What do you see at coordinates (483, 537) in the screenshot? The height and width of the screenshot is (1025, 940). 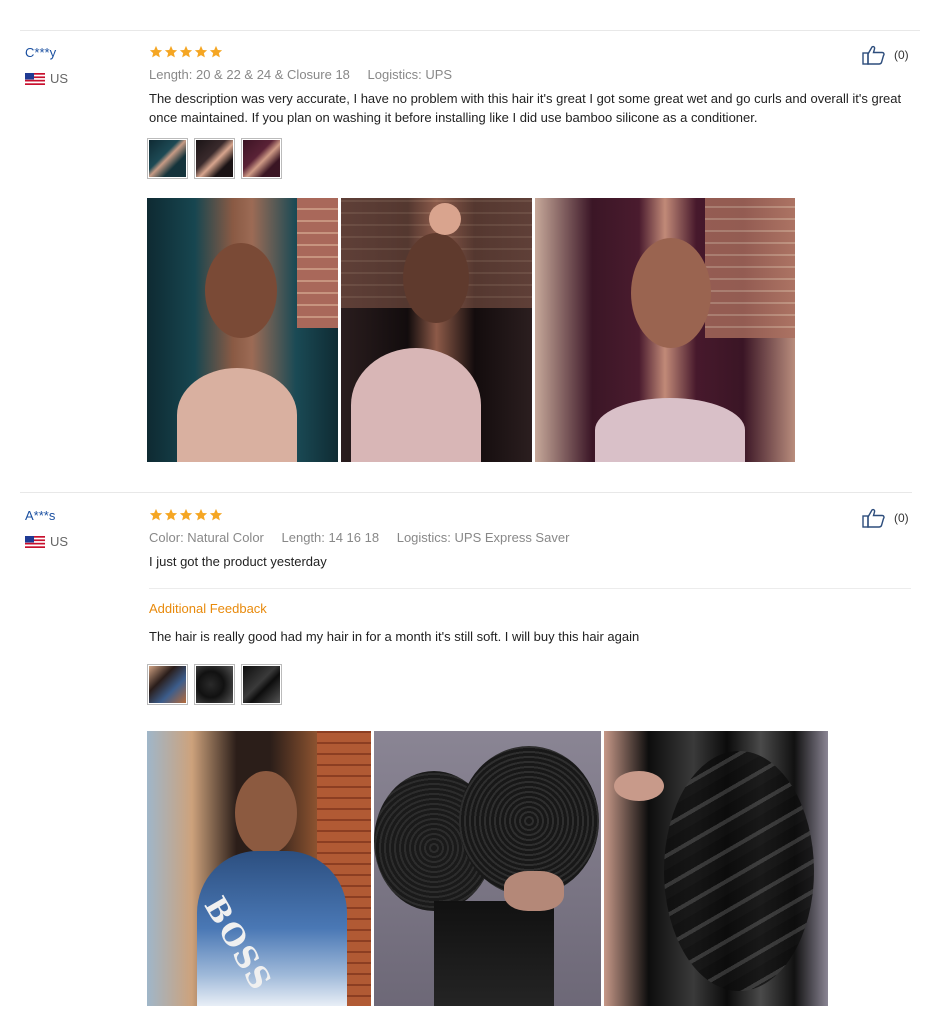 I see `meta-logistics: Logistics: UPS Express Saver` at bounding box center [483, 537].